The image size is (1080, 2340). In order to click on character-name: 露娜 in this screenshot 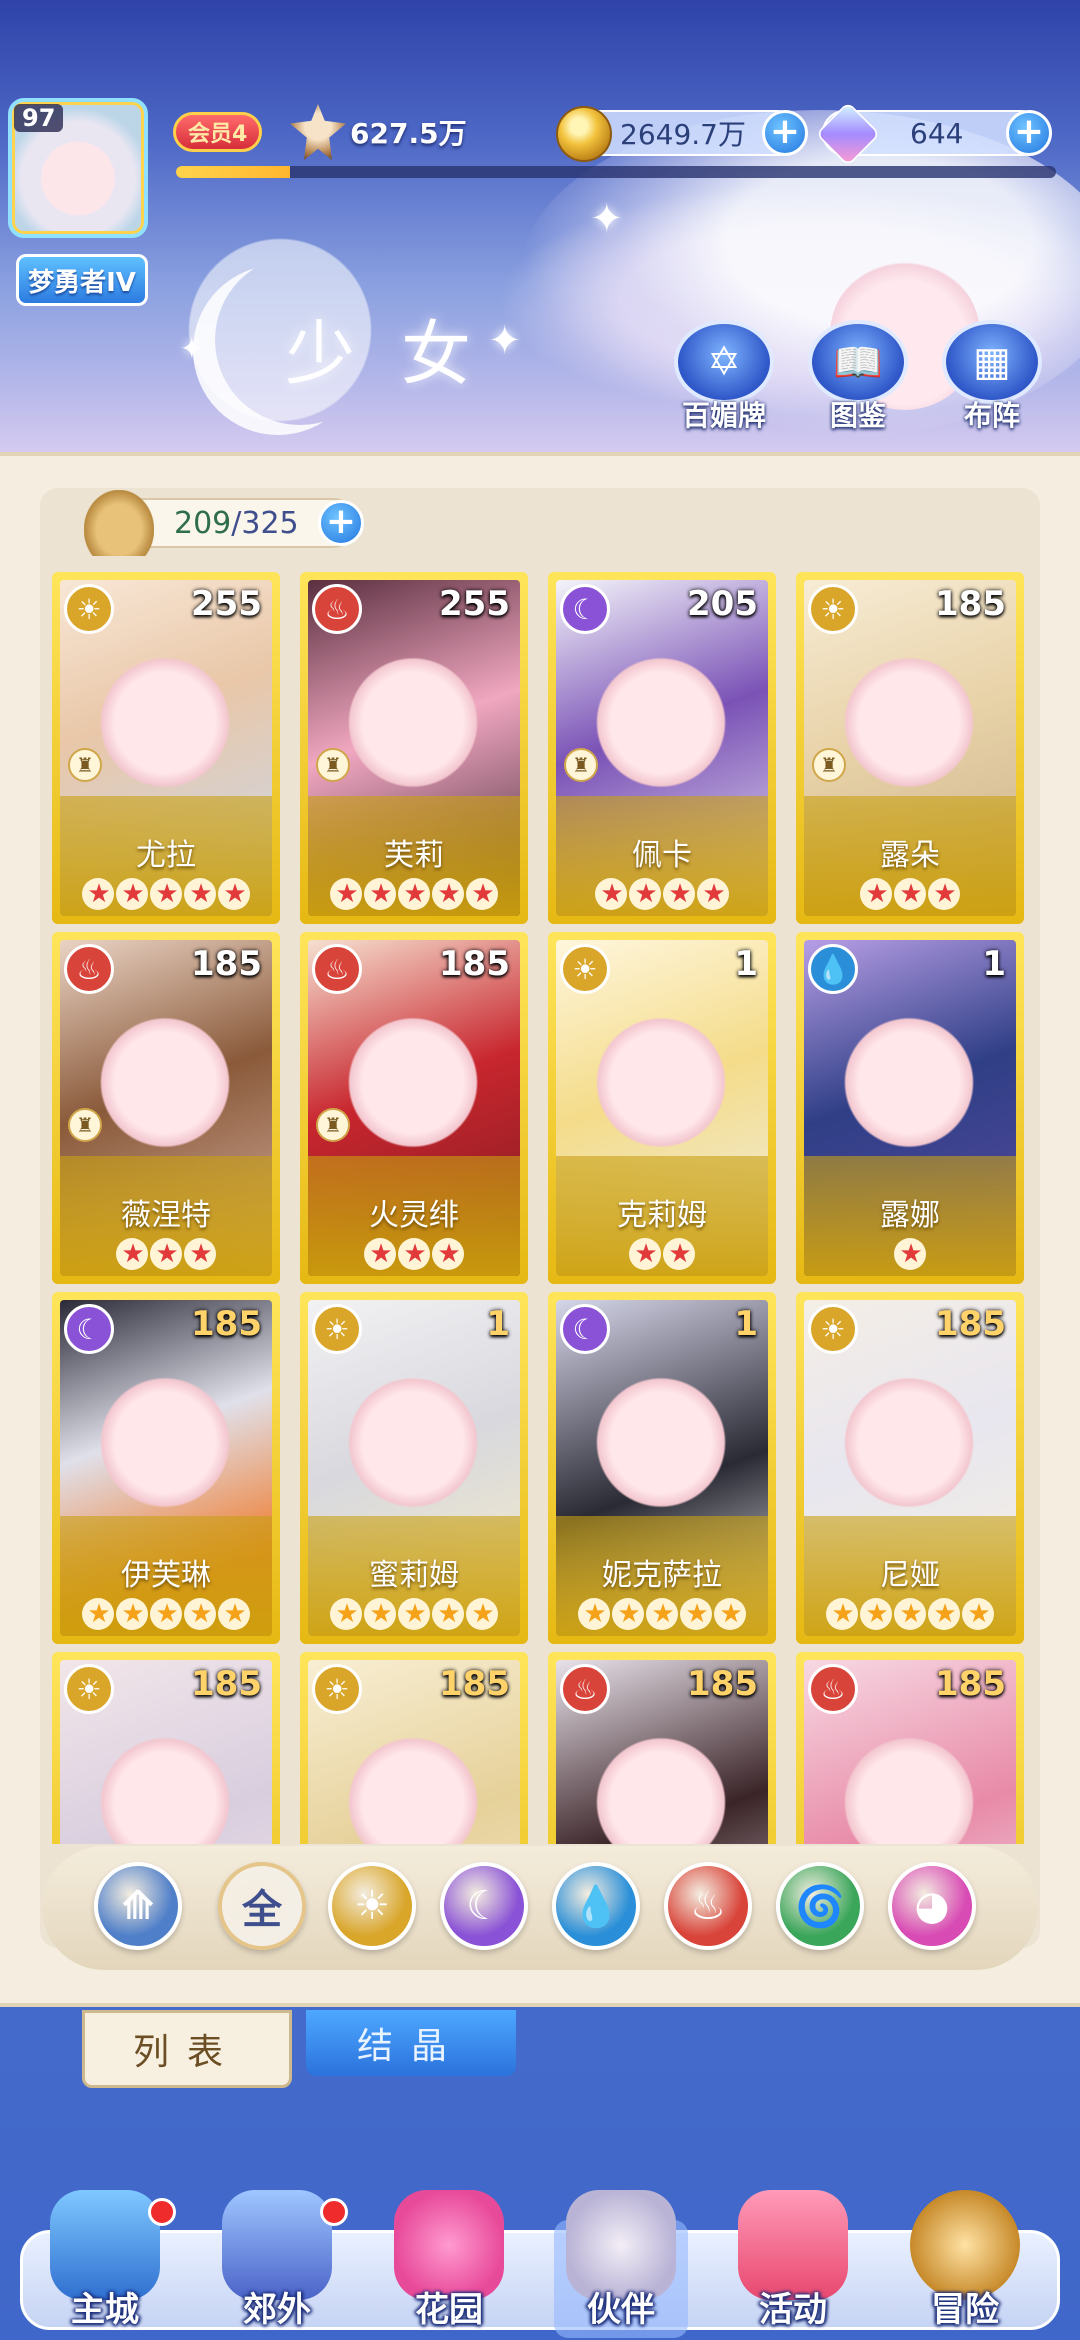, I will do `click(910, 1215)`.